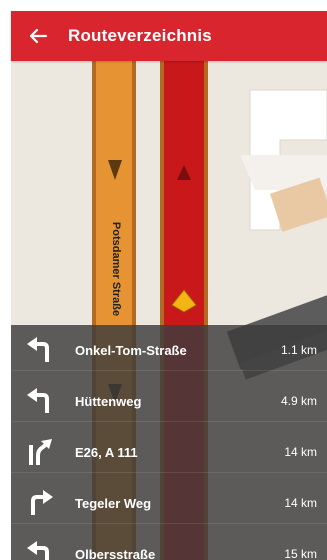 Image resolution: width=327 pixels, height=560 pixels. What do you see at coordinates (108, 401) in the screenshot?
I see `direction-street: Hüttenweg` at bounding box center [108, 401].